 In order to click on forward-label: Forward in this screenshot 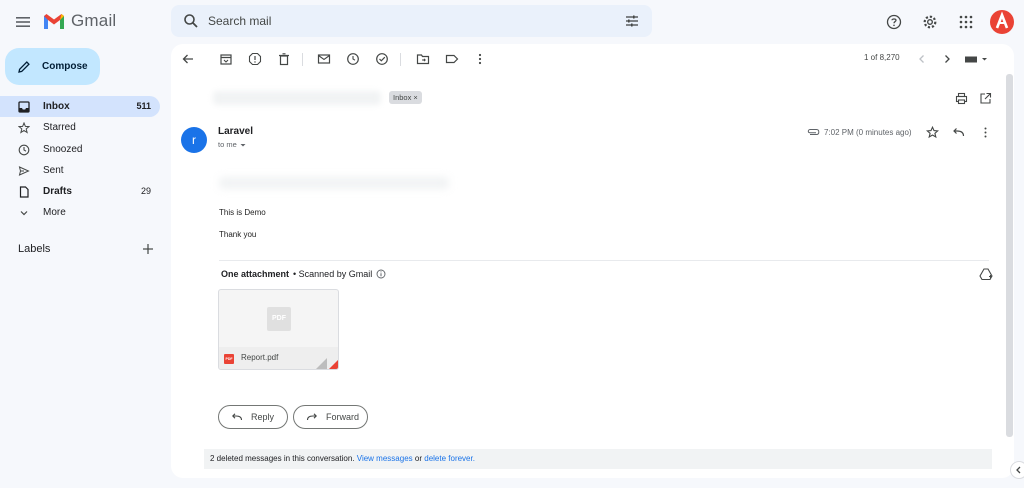, I will do `click(343, 417)`.